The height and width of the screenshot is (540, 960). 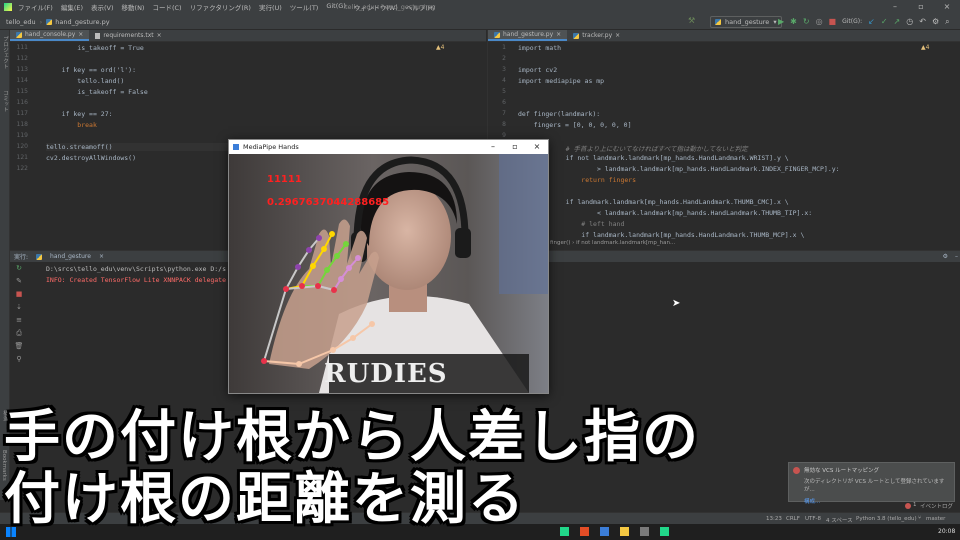 What do you see at coordinates (504, 80) in the screenshot?
I see `line-number: 4` at bounding box center [504, 80].